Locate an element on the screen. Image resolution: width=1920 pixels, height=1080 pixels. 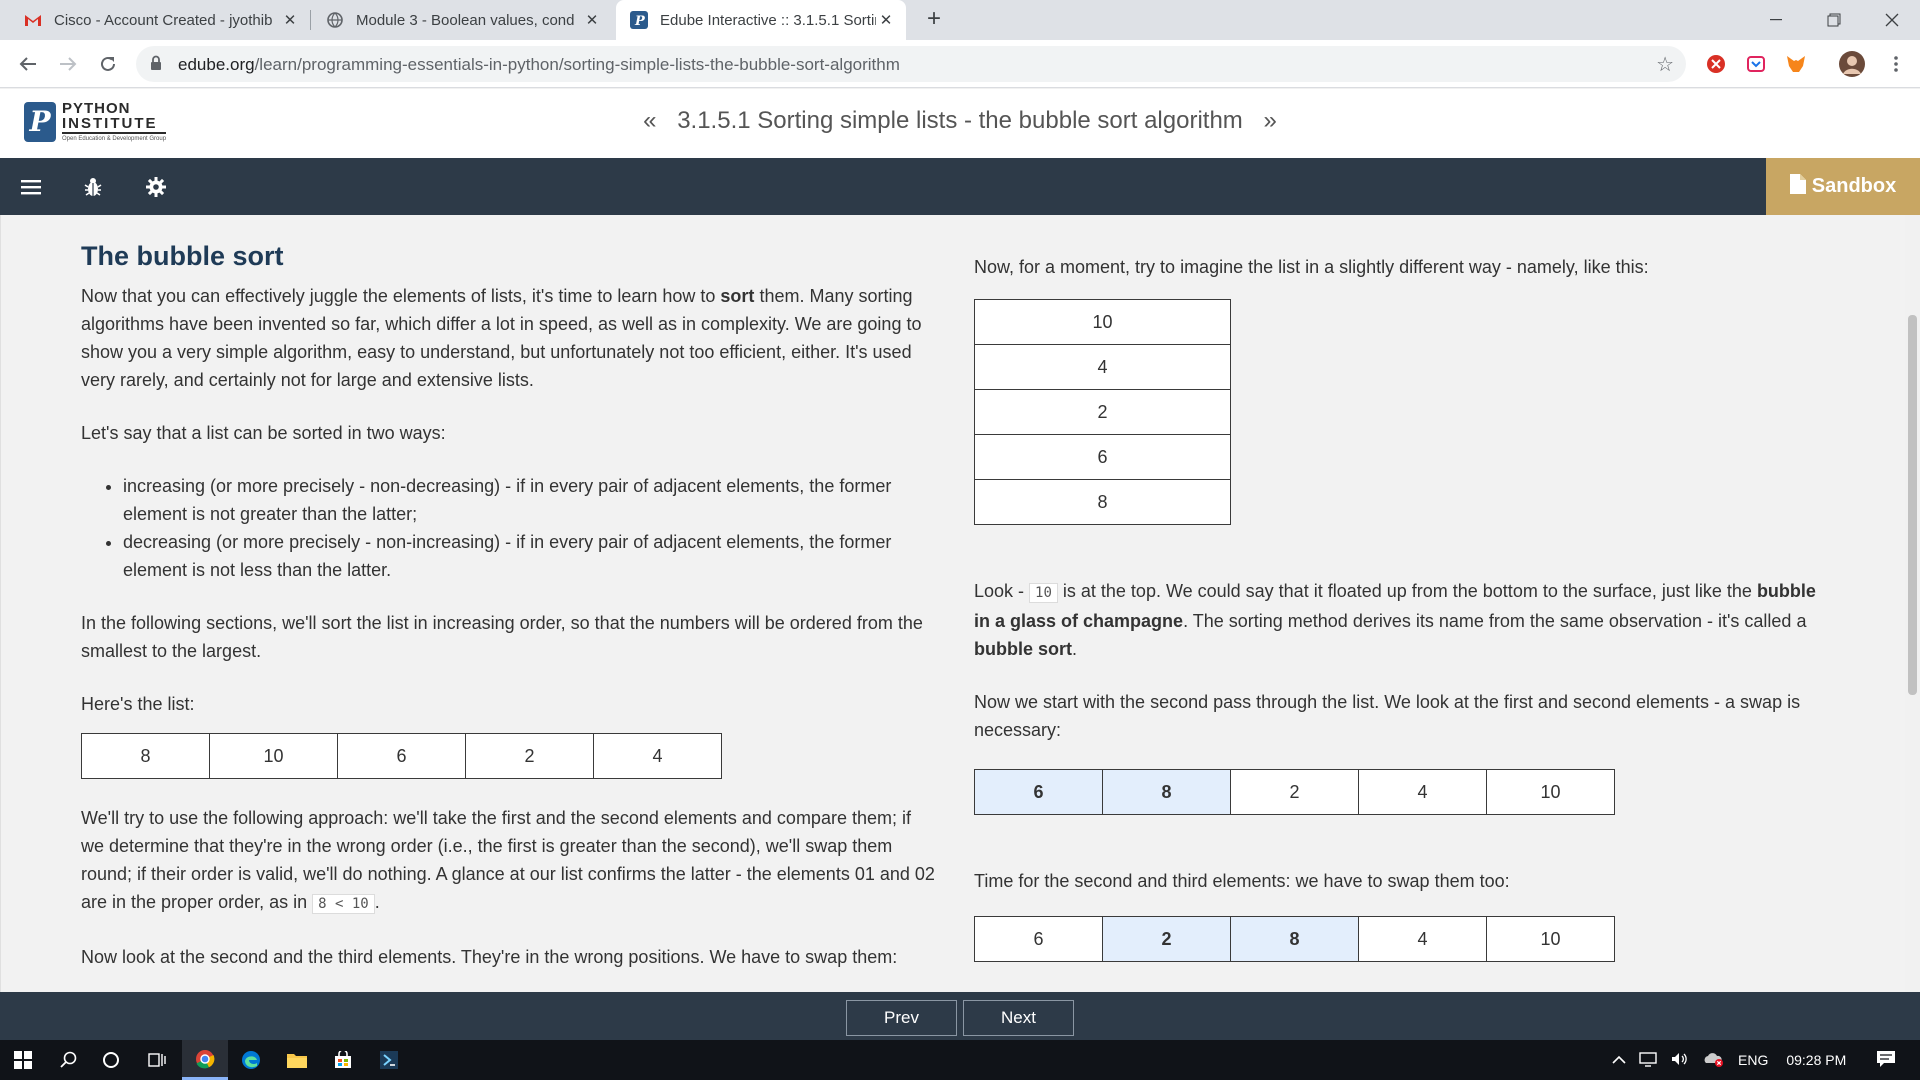
windows-taskbar: ENG 09:28 PM is located at coordinates (960, 1060).